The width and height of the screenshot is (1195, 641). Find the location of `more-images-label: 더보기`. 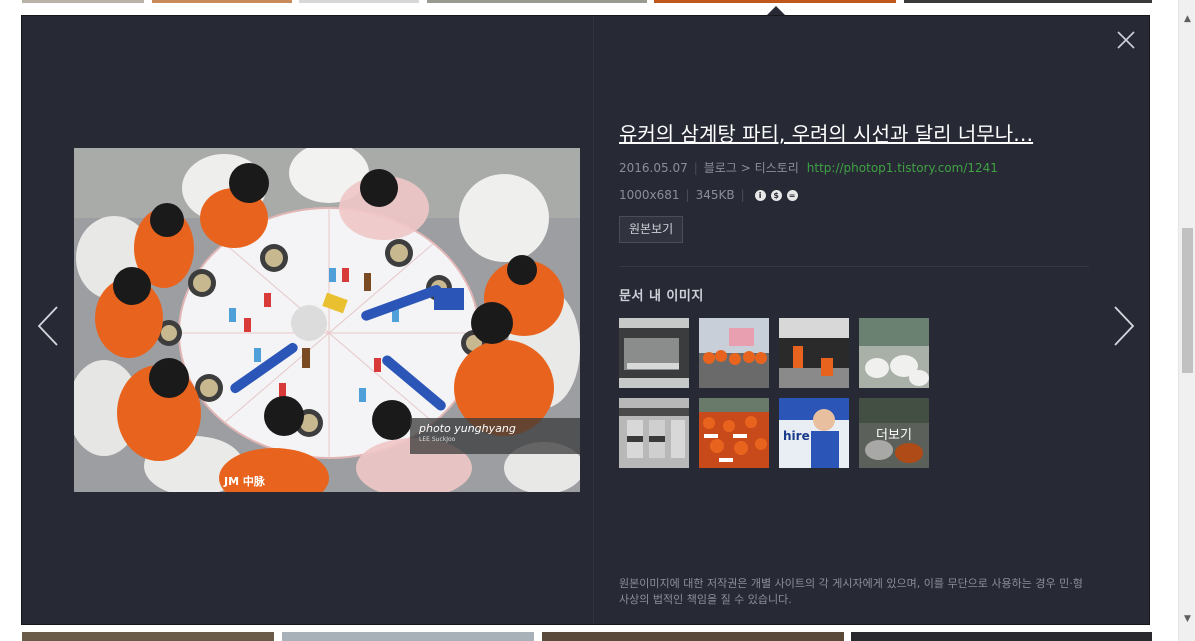

more-images-label: 더보기 is located at coordinates (894, 433).